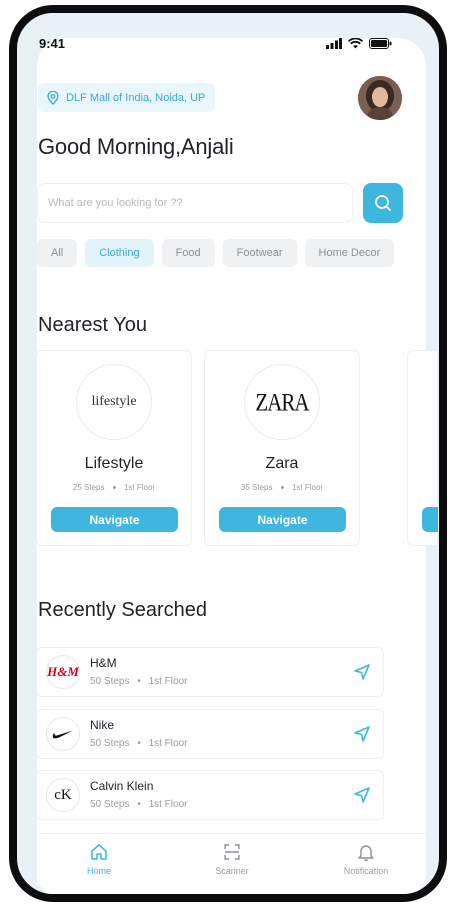  What do you see at coordinates (430, 519) in the screenshot?
I see `navigate-button-partial` at bounding box center [430, 519].